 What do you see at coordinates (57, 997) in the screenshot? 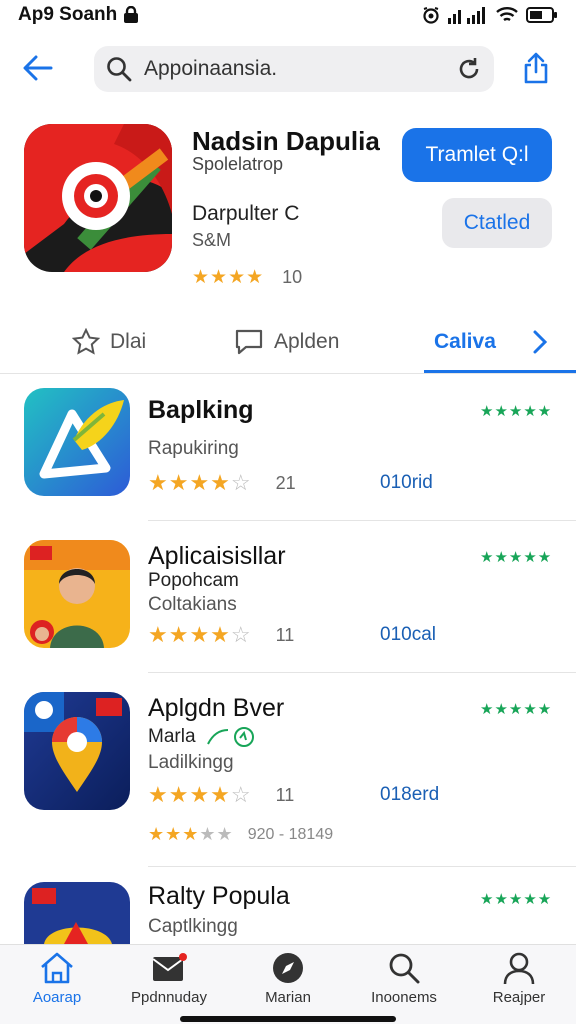
I see `nav-label: Aoarap` at bounding box center [57, 997].